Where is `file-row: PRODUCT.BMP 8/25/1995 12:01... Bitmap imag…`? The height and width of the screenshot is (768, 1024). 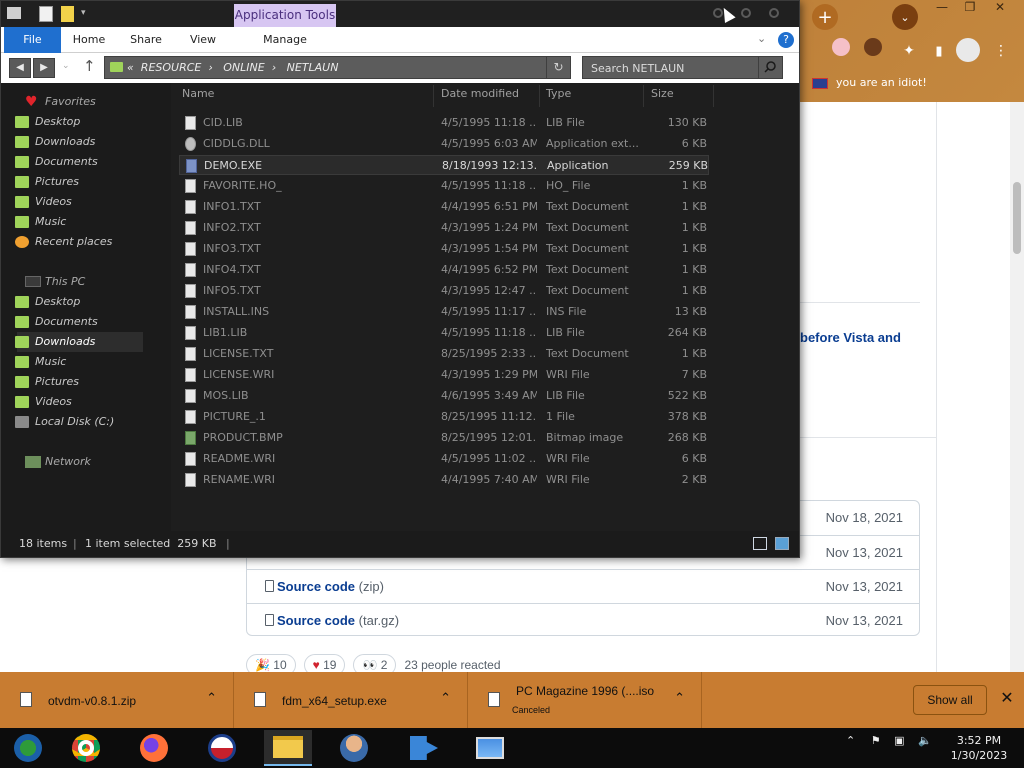 file-row: PRODUCT.BMP 8/25/1995 12:01... Bitmap imag… is located at coordinates (444, 438).